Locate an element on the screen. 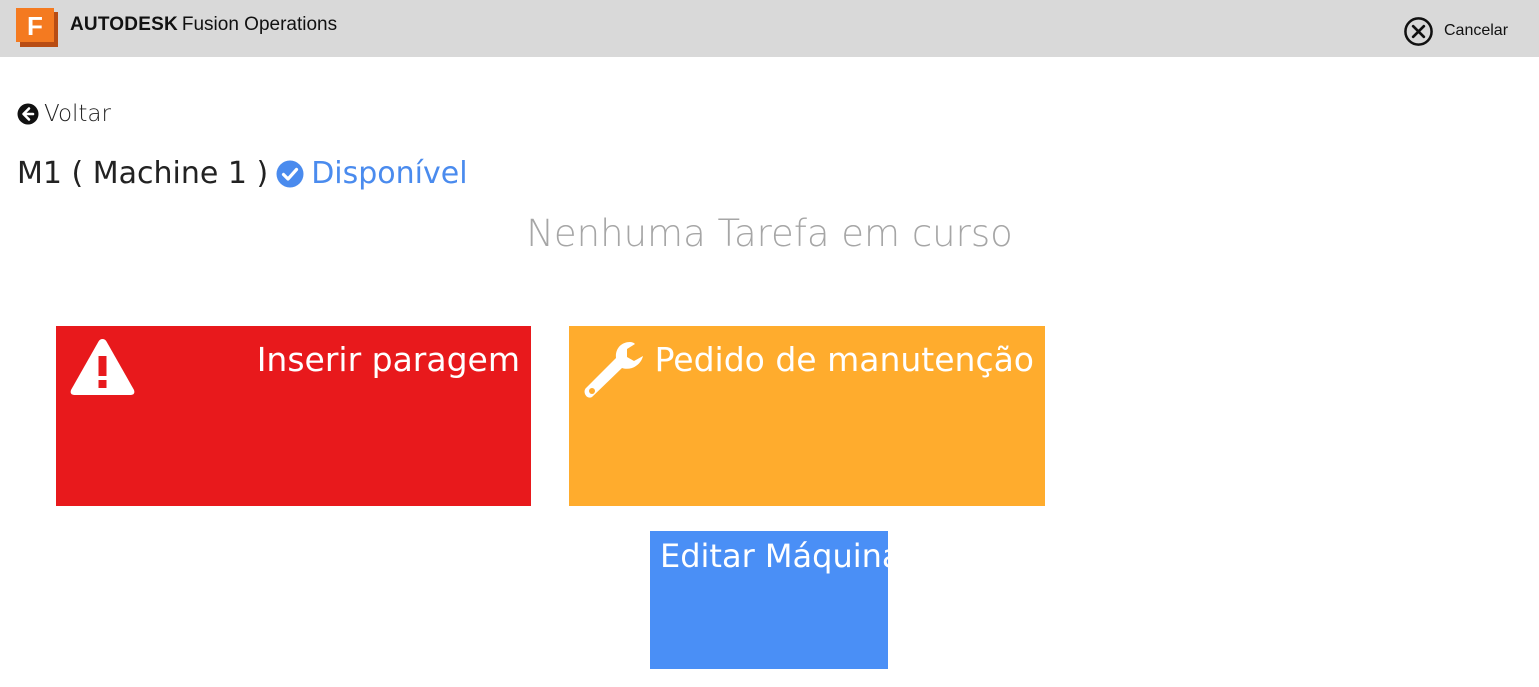  cancel-button: Cancelar is located at coordinates (1455, 31).